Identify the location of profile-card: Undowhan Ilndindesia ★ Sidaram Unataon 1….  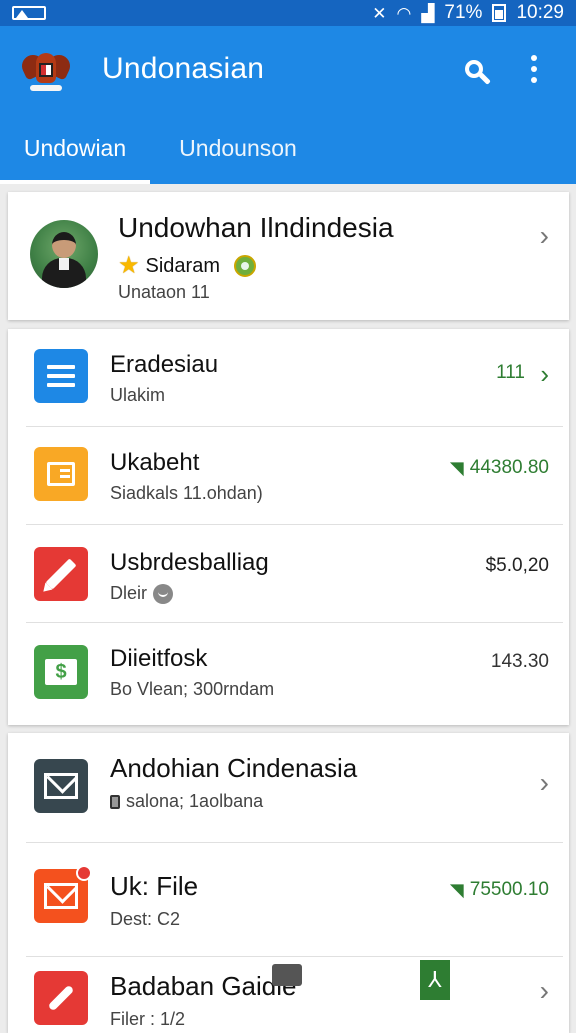
(288, 256).